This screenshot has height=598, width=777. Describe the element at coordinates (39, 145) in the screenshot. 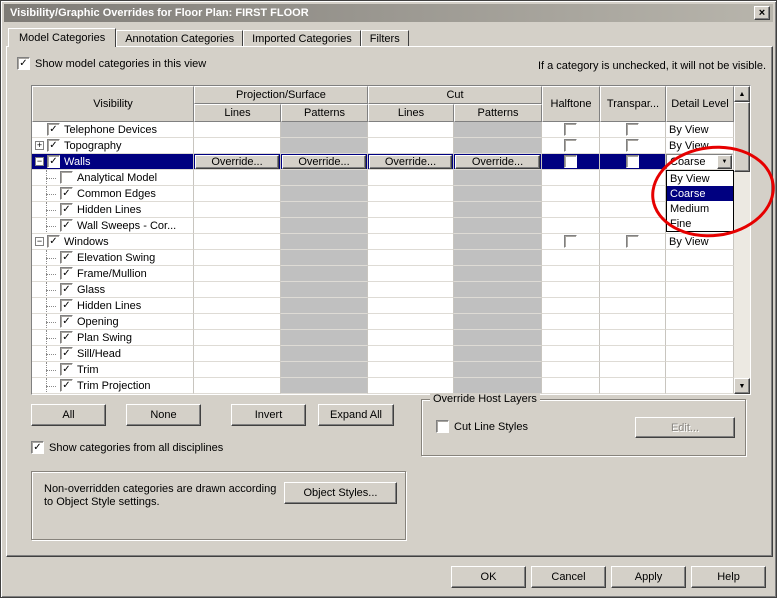

I see `expand-plus-icon: +` at that location.